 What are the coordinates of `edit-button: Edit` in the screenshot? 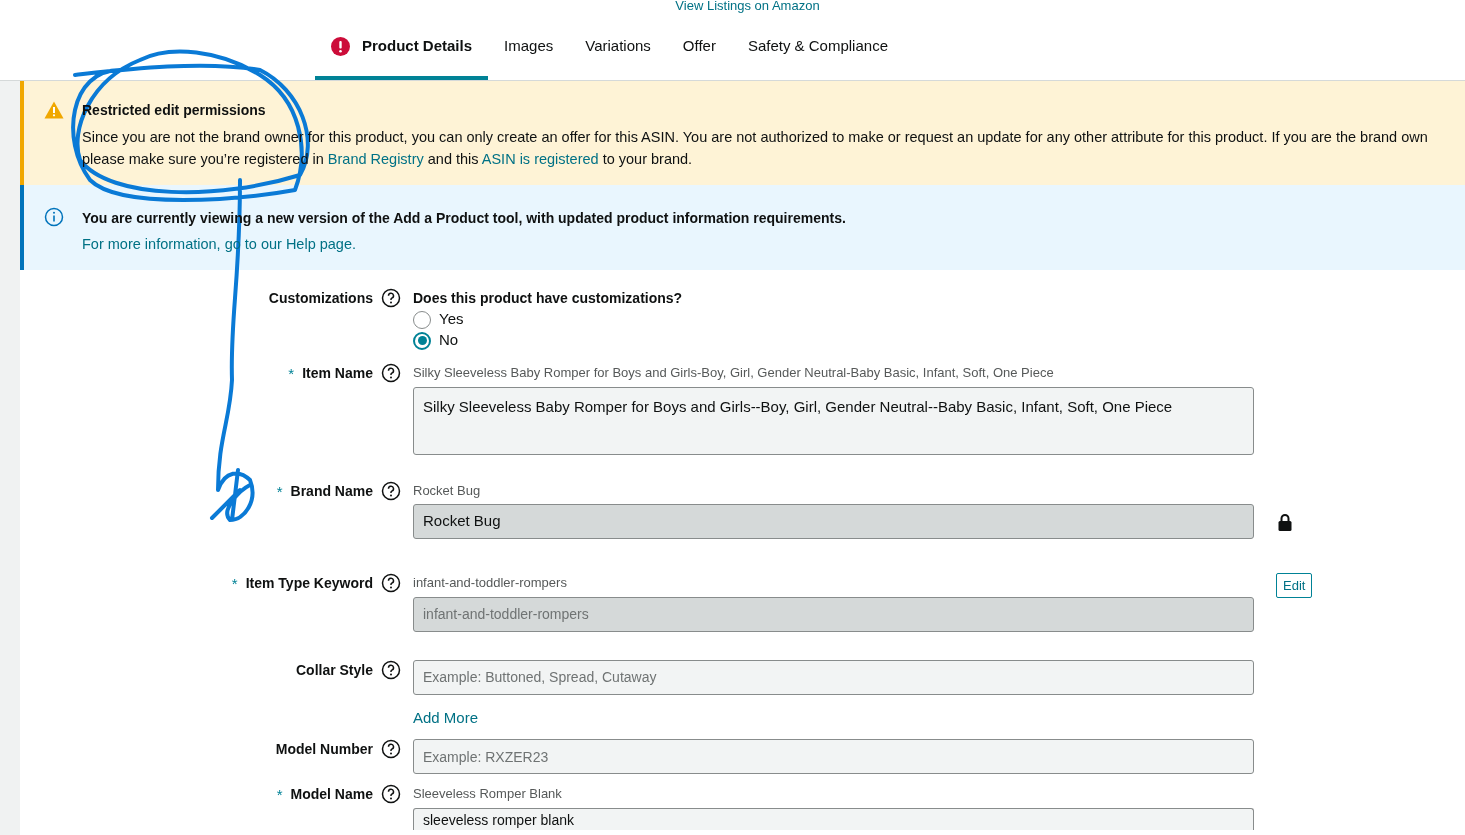 It's located at (1294, 585).